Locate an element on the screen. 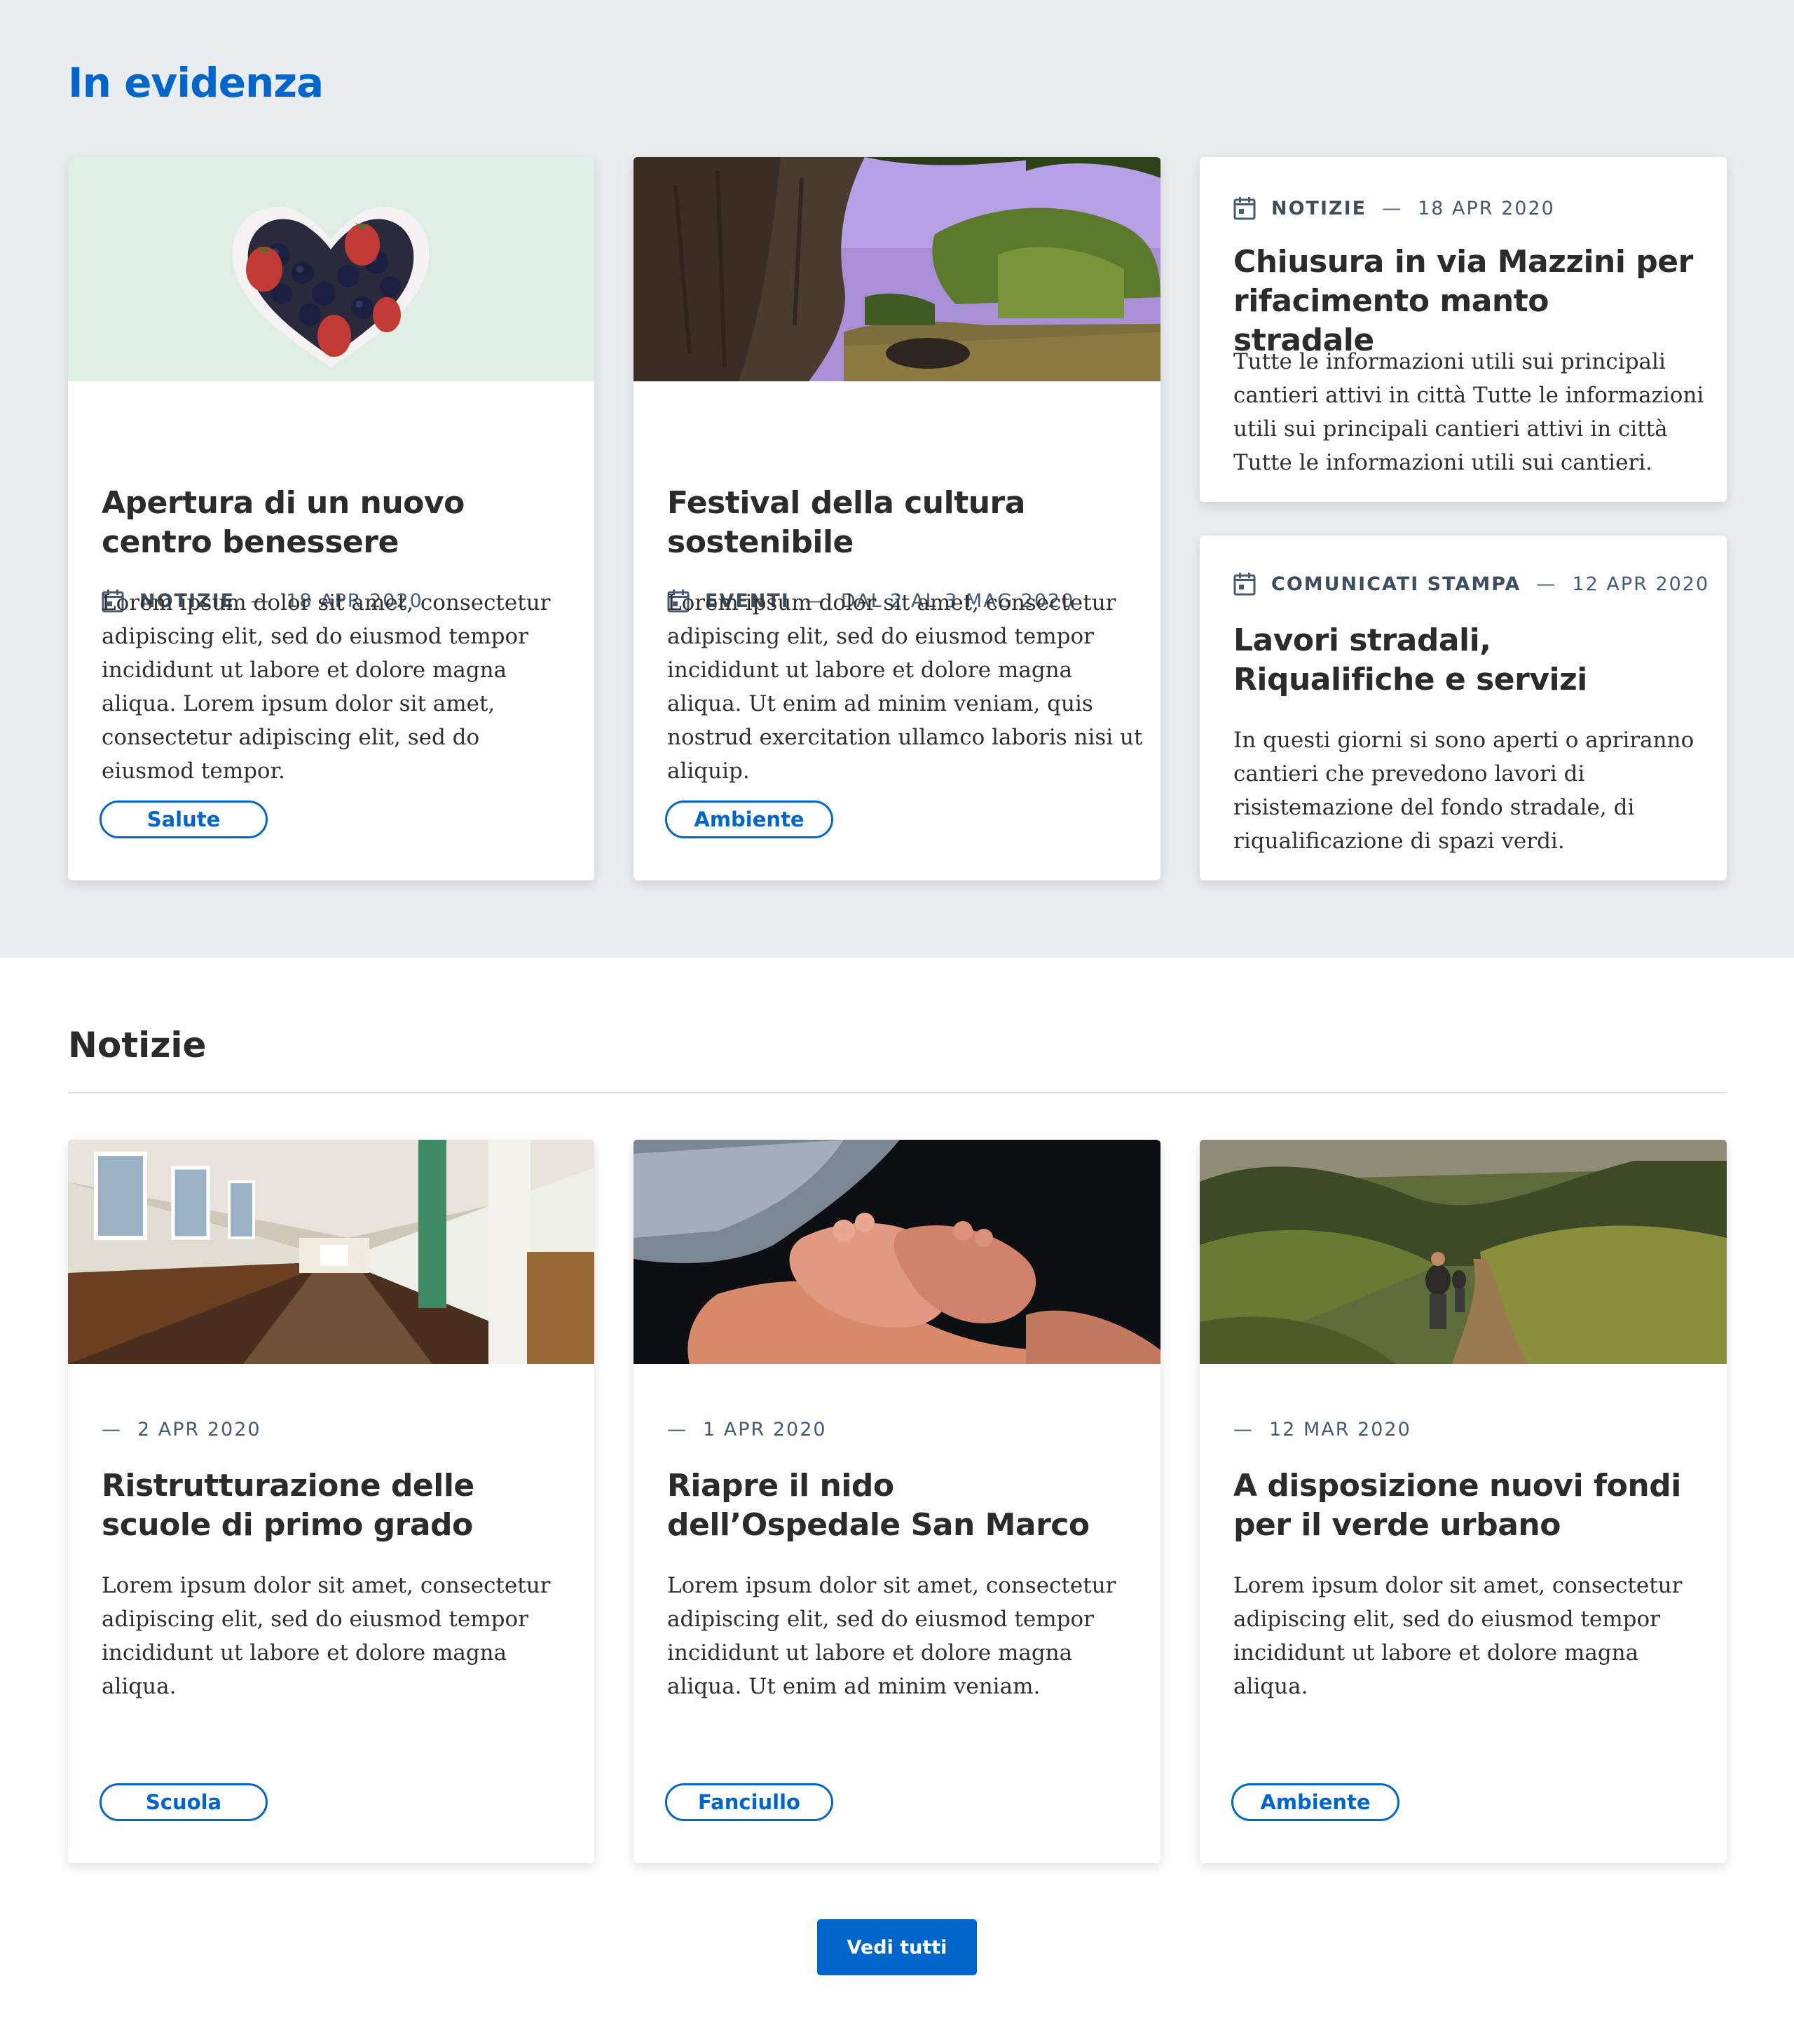 This screenshot has height=2044, width=1794. news-section-title: Notizie is located at coordinates (138, 1045).